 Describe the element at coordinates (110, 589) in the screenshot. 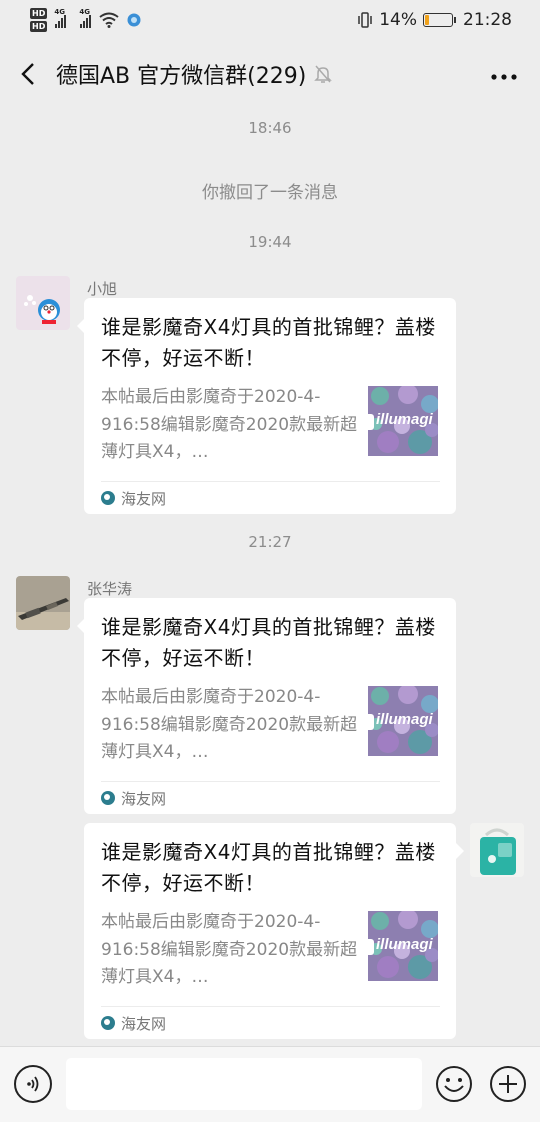

I see `sender-name: 张华涛` at that location.